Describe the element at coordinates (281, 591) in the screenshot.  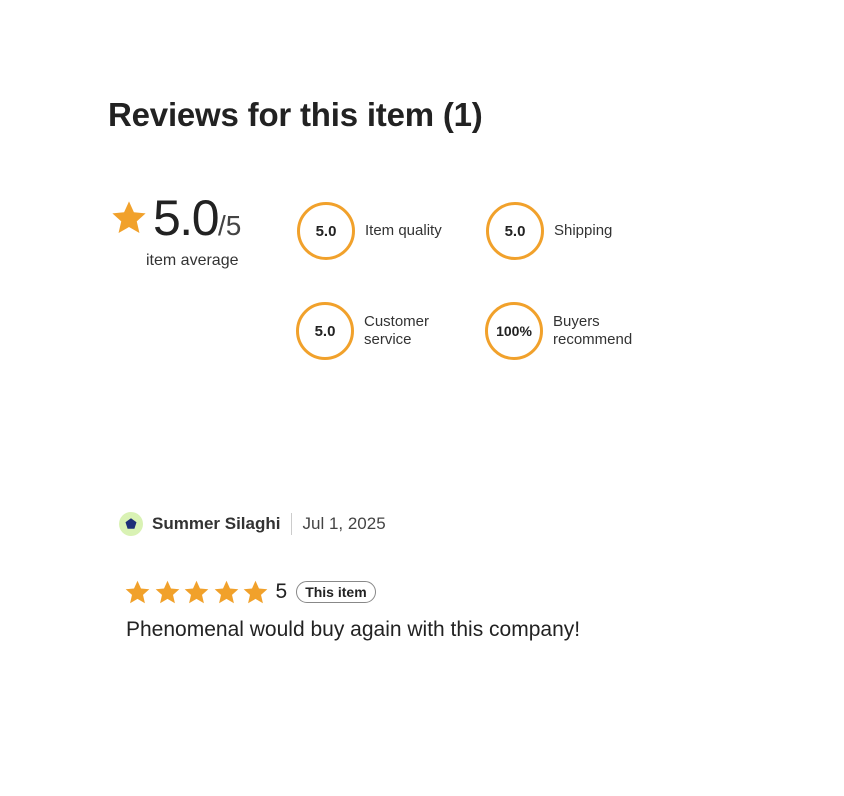
I see `review-rating-value: 5` at that location.